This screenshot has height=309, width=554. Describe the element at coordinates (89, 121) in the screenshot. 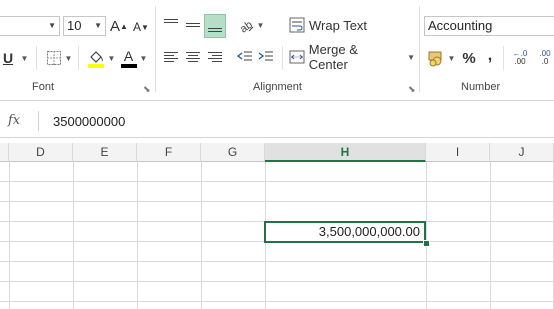

I see `formula-input: 3500000000` at that location.